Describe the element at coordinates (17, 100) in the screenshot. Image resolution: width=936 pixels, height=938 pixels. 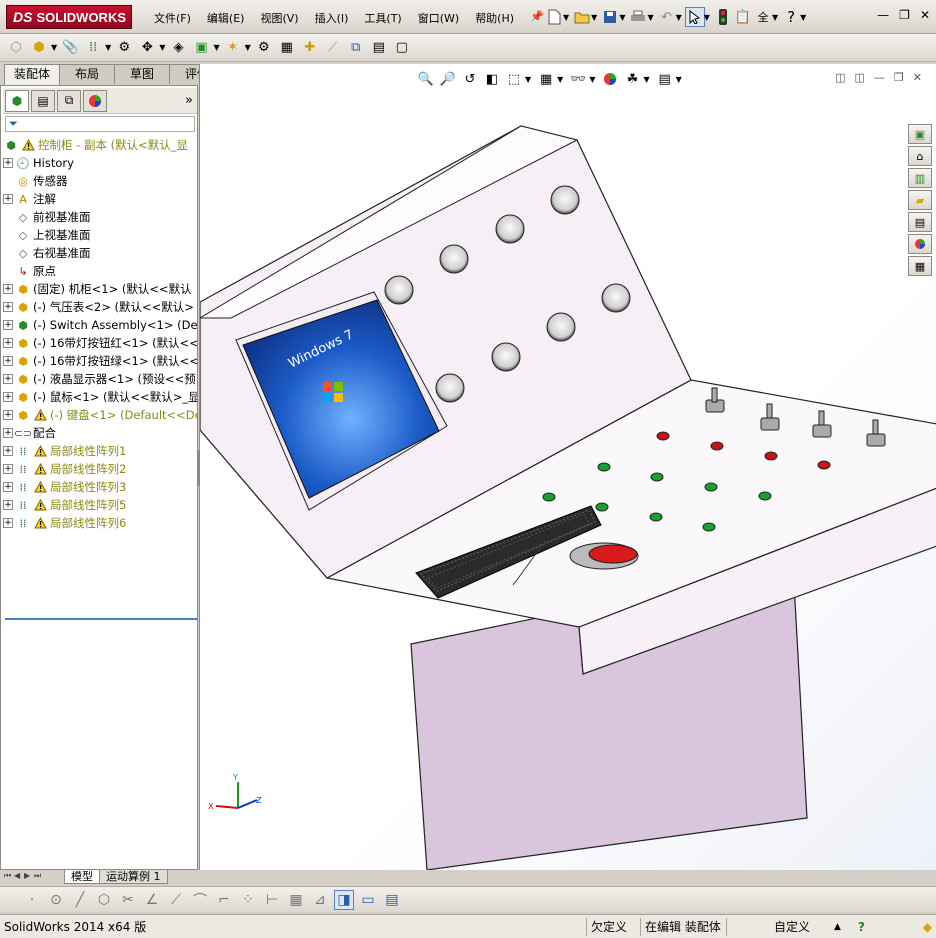
I see `feature-manager-tab-icon: ⬢` at that location.